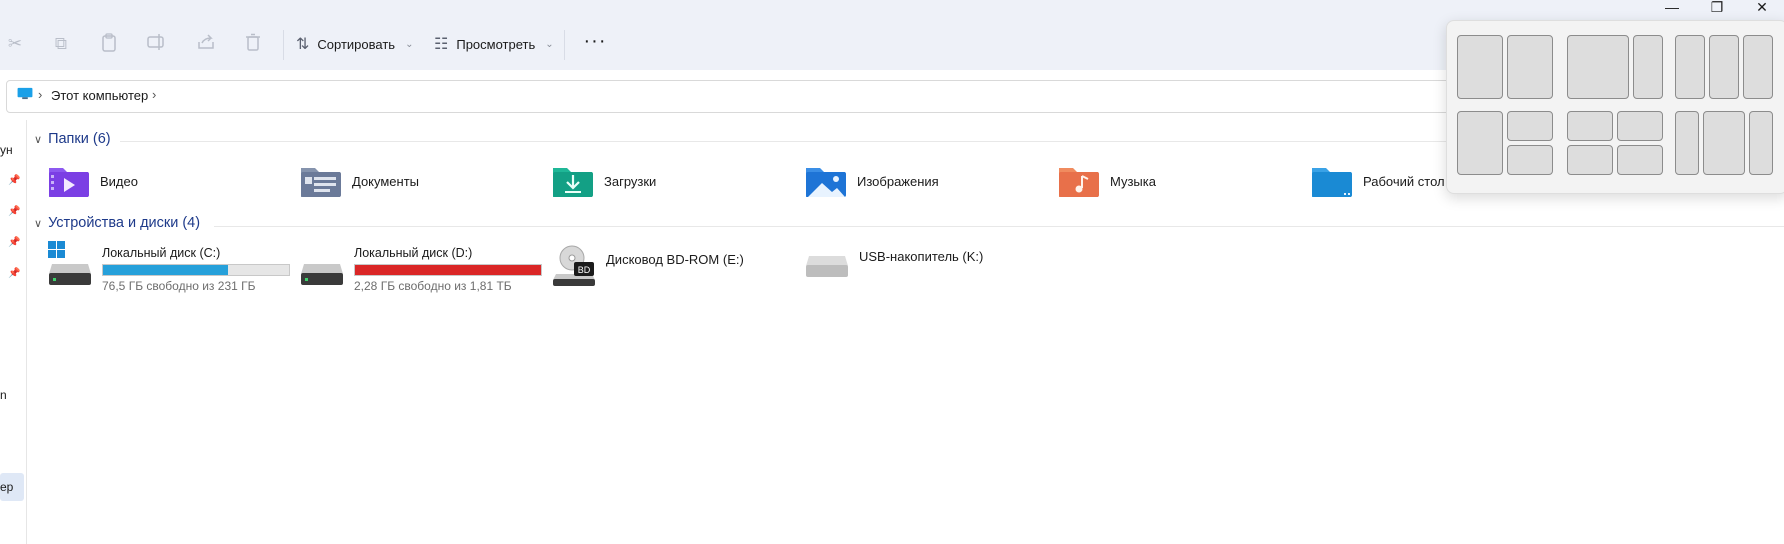 This screenshot has width=1784, height=544. I want to click on drive-free-space: 76,5 ГБ свободно из 231 ГБ, so click(179, 286).